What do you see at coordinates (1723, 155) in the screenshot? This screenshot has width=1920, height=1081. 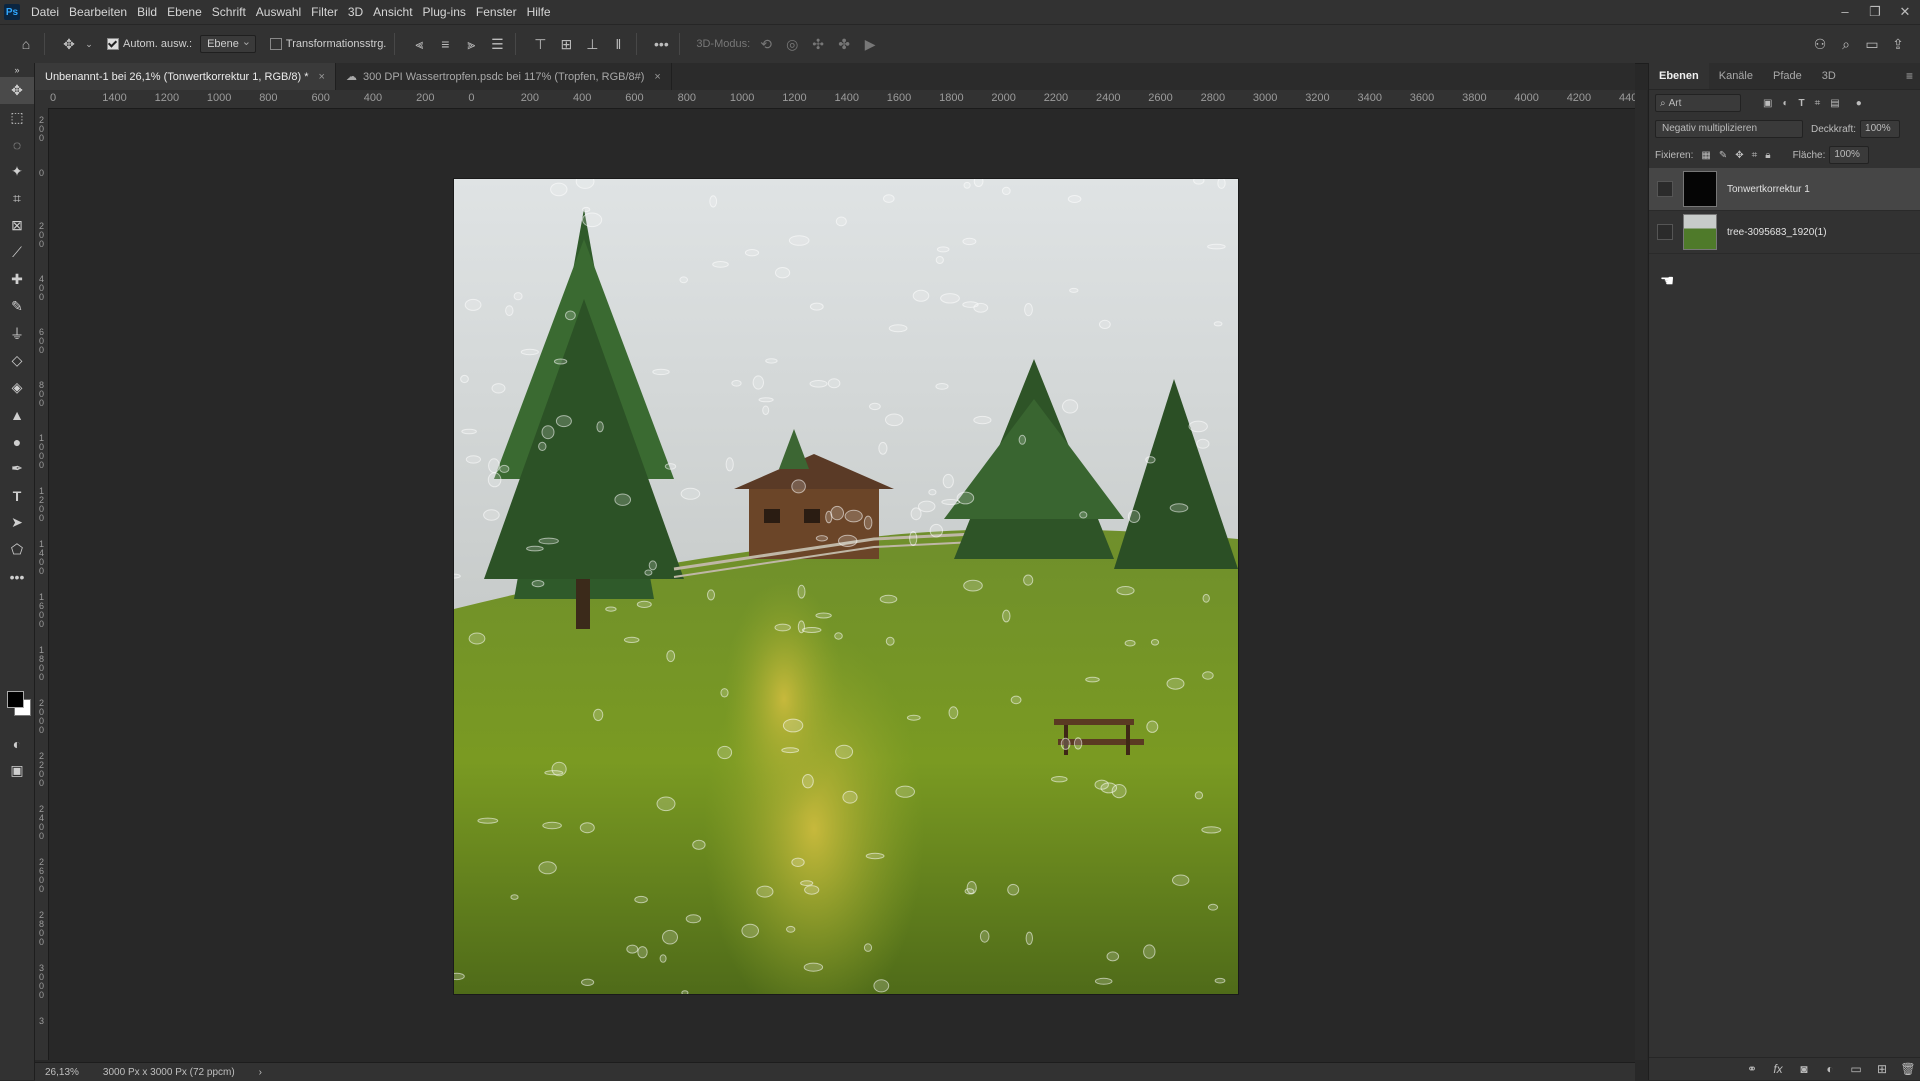 I see `lock-pixels-icon: ✎` at bounding box center [1723, 155].